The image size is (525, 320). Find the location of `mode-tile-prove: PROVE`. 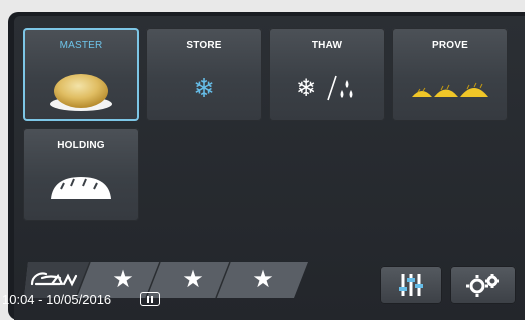

mode-tile-prove: PROVE is located at coordinates (450, 74).